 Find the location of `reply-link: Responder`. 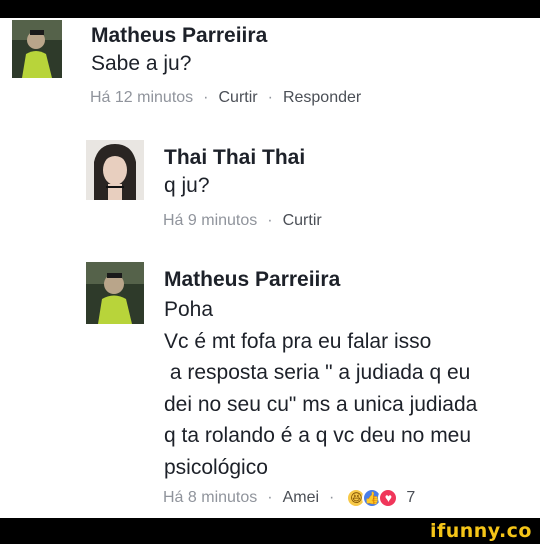

reply-link: Responder is located at coordinates (322, 97).